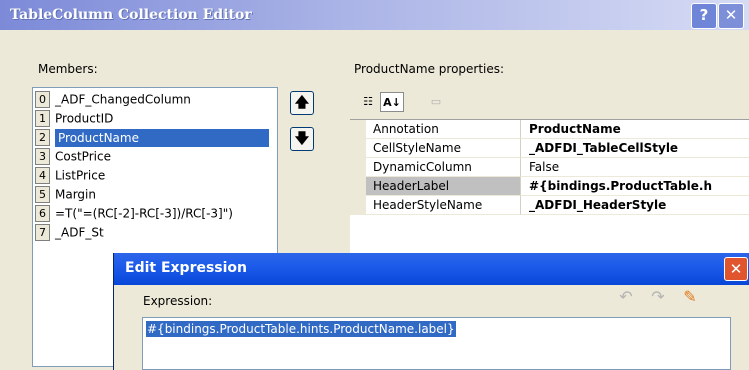 This screenshot has height=370, width=749. I want to click on member-label: Margin, so click(75, 194).